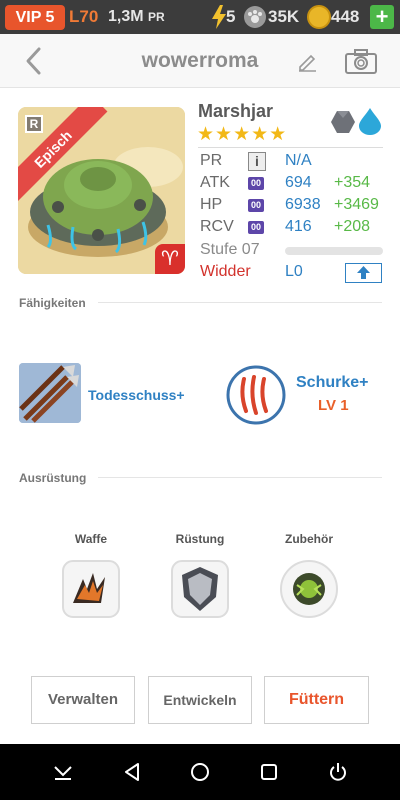 This screenshot has height=800, width=400. What do you see at coordinates (136, 395) in the screenshot?
I see `skill1-name: Todesschuss+` at bounding box center [136, 395].